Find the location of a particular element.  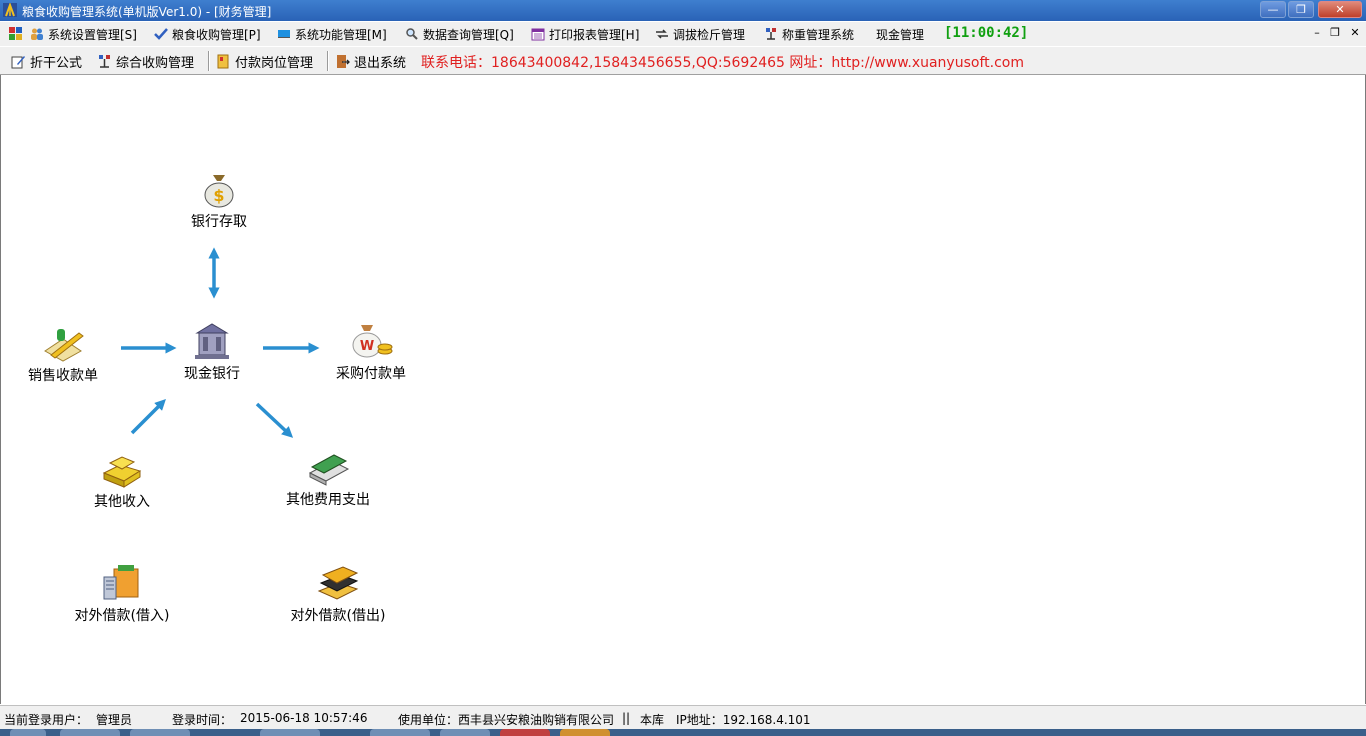

minimize-button: — is located at coordinates (1273, 9).